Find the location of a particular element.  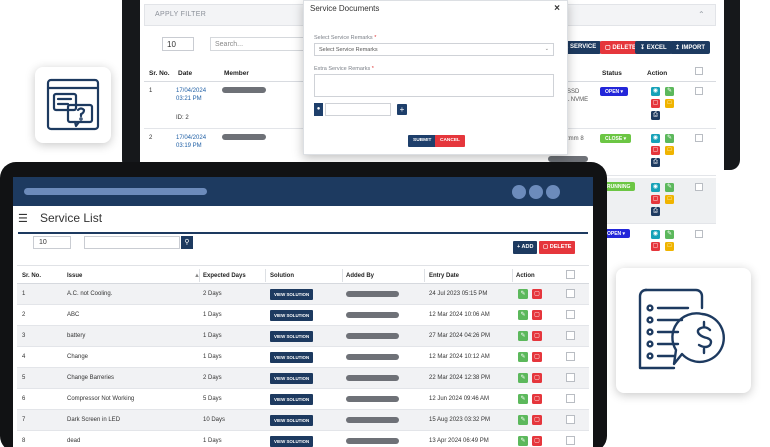

row-expected-days: 1 Days is located at coordinates (212, 336).